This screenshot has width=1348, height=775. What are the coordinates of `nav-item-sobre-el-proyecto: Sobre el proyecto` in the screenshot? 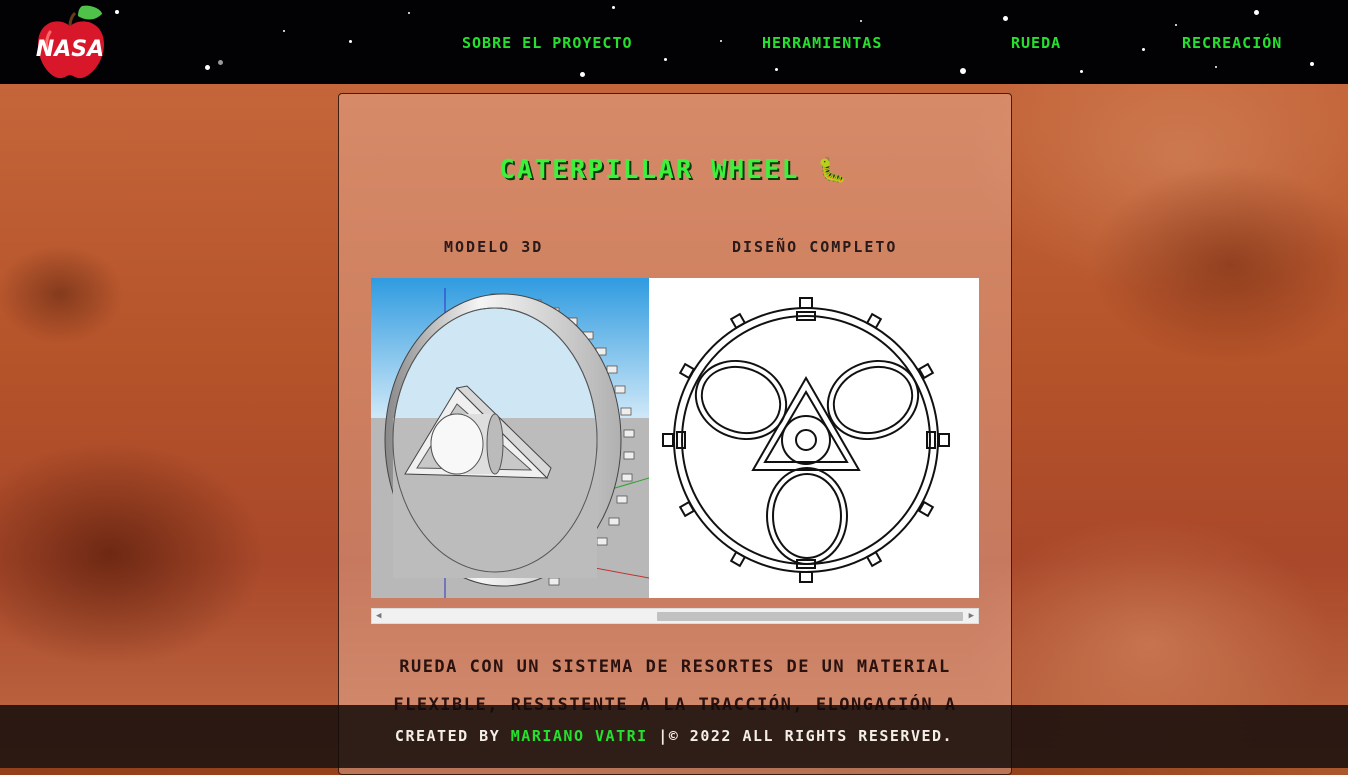 It's located at (547, 43).